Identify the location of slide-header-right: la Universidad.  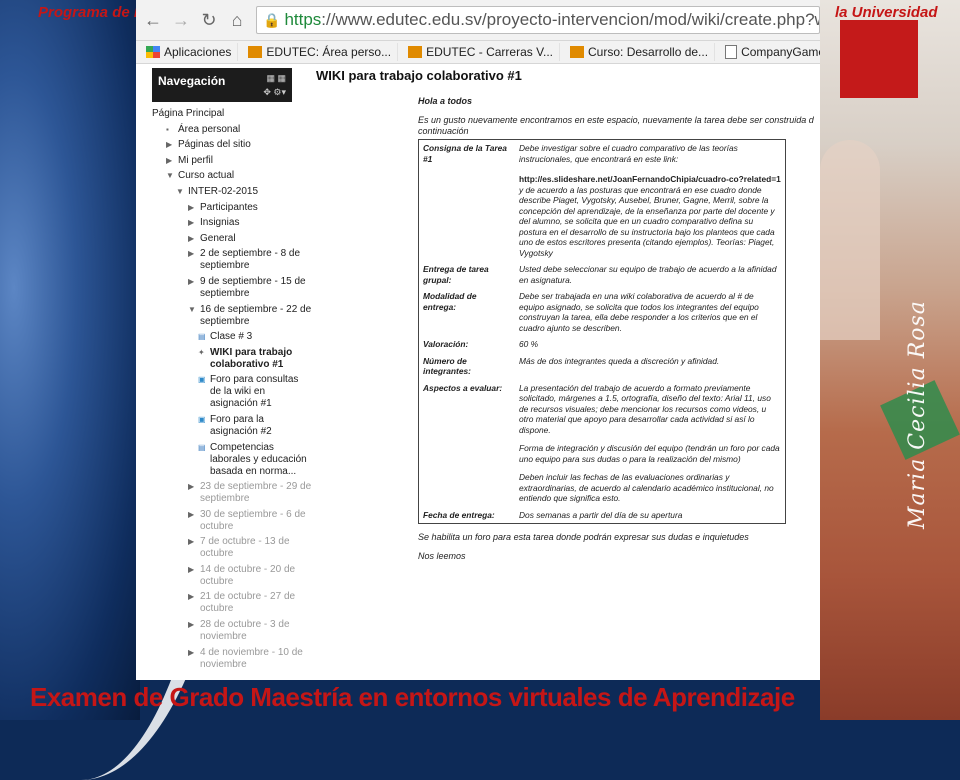
(886, 12).